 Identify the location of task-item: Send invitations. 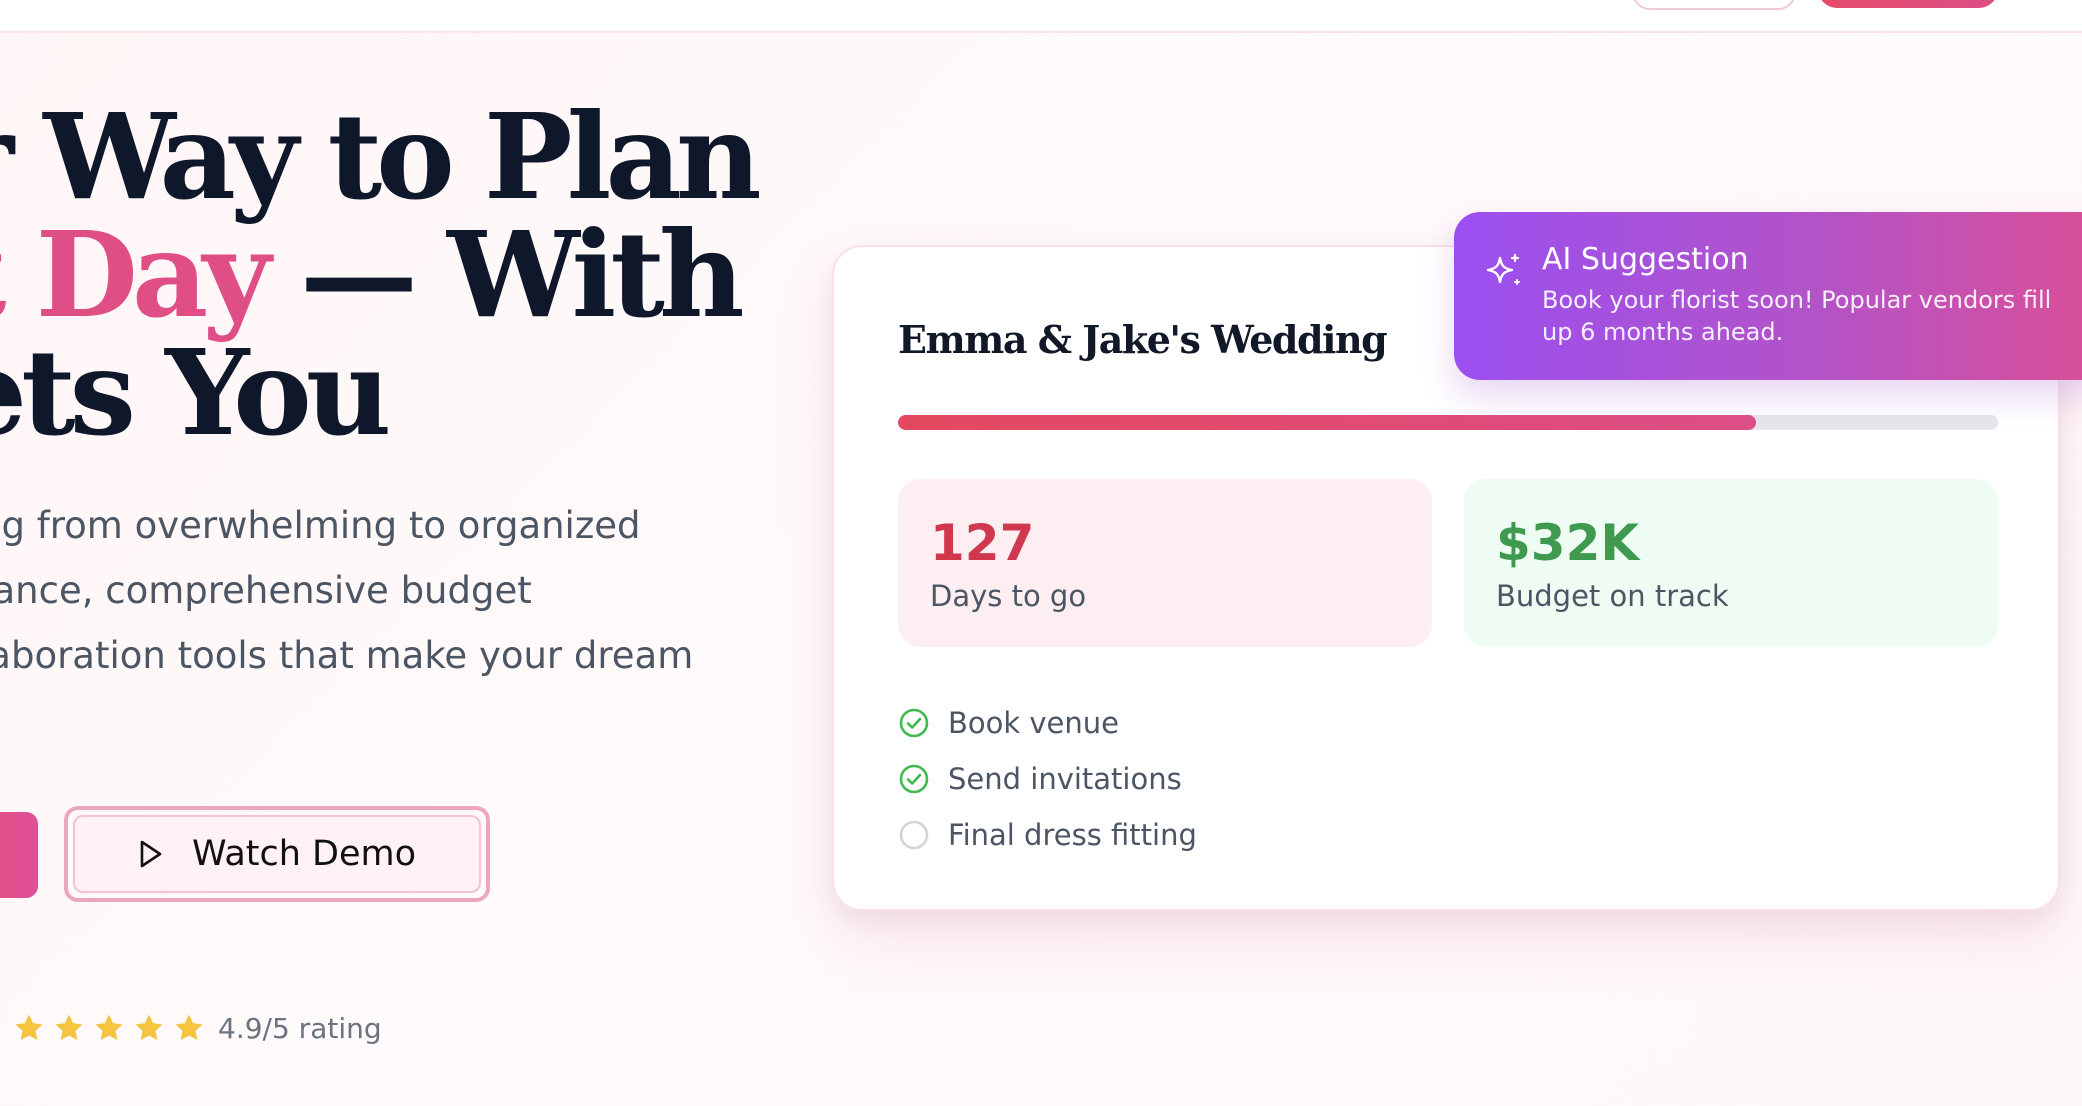
(1047, 779).